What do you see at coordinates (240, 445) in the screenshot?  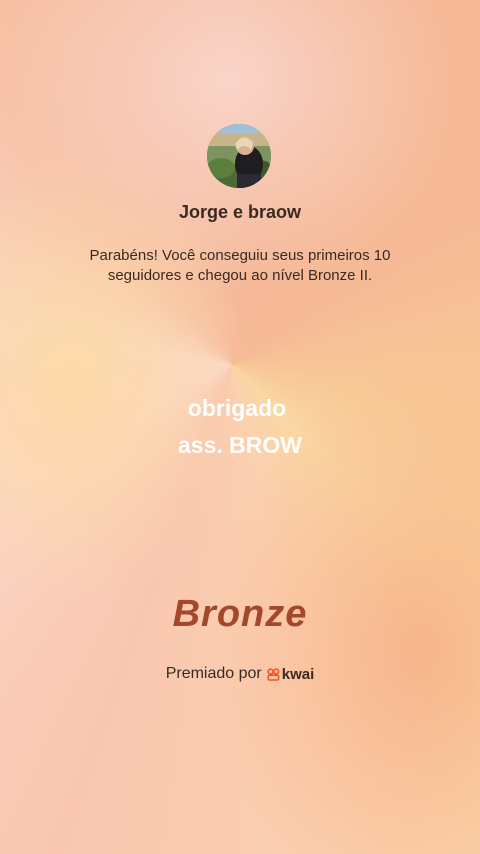 I see `caption-line-2: ass. BROW` at bounding box center [240, 445].